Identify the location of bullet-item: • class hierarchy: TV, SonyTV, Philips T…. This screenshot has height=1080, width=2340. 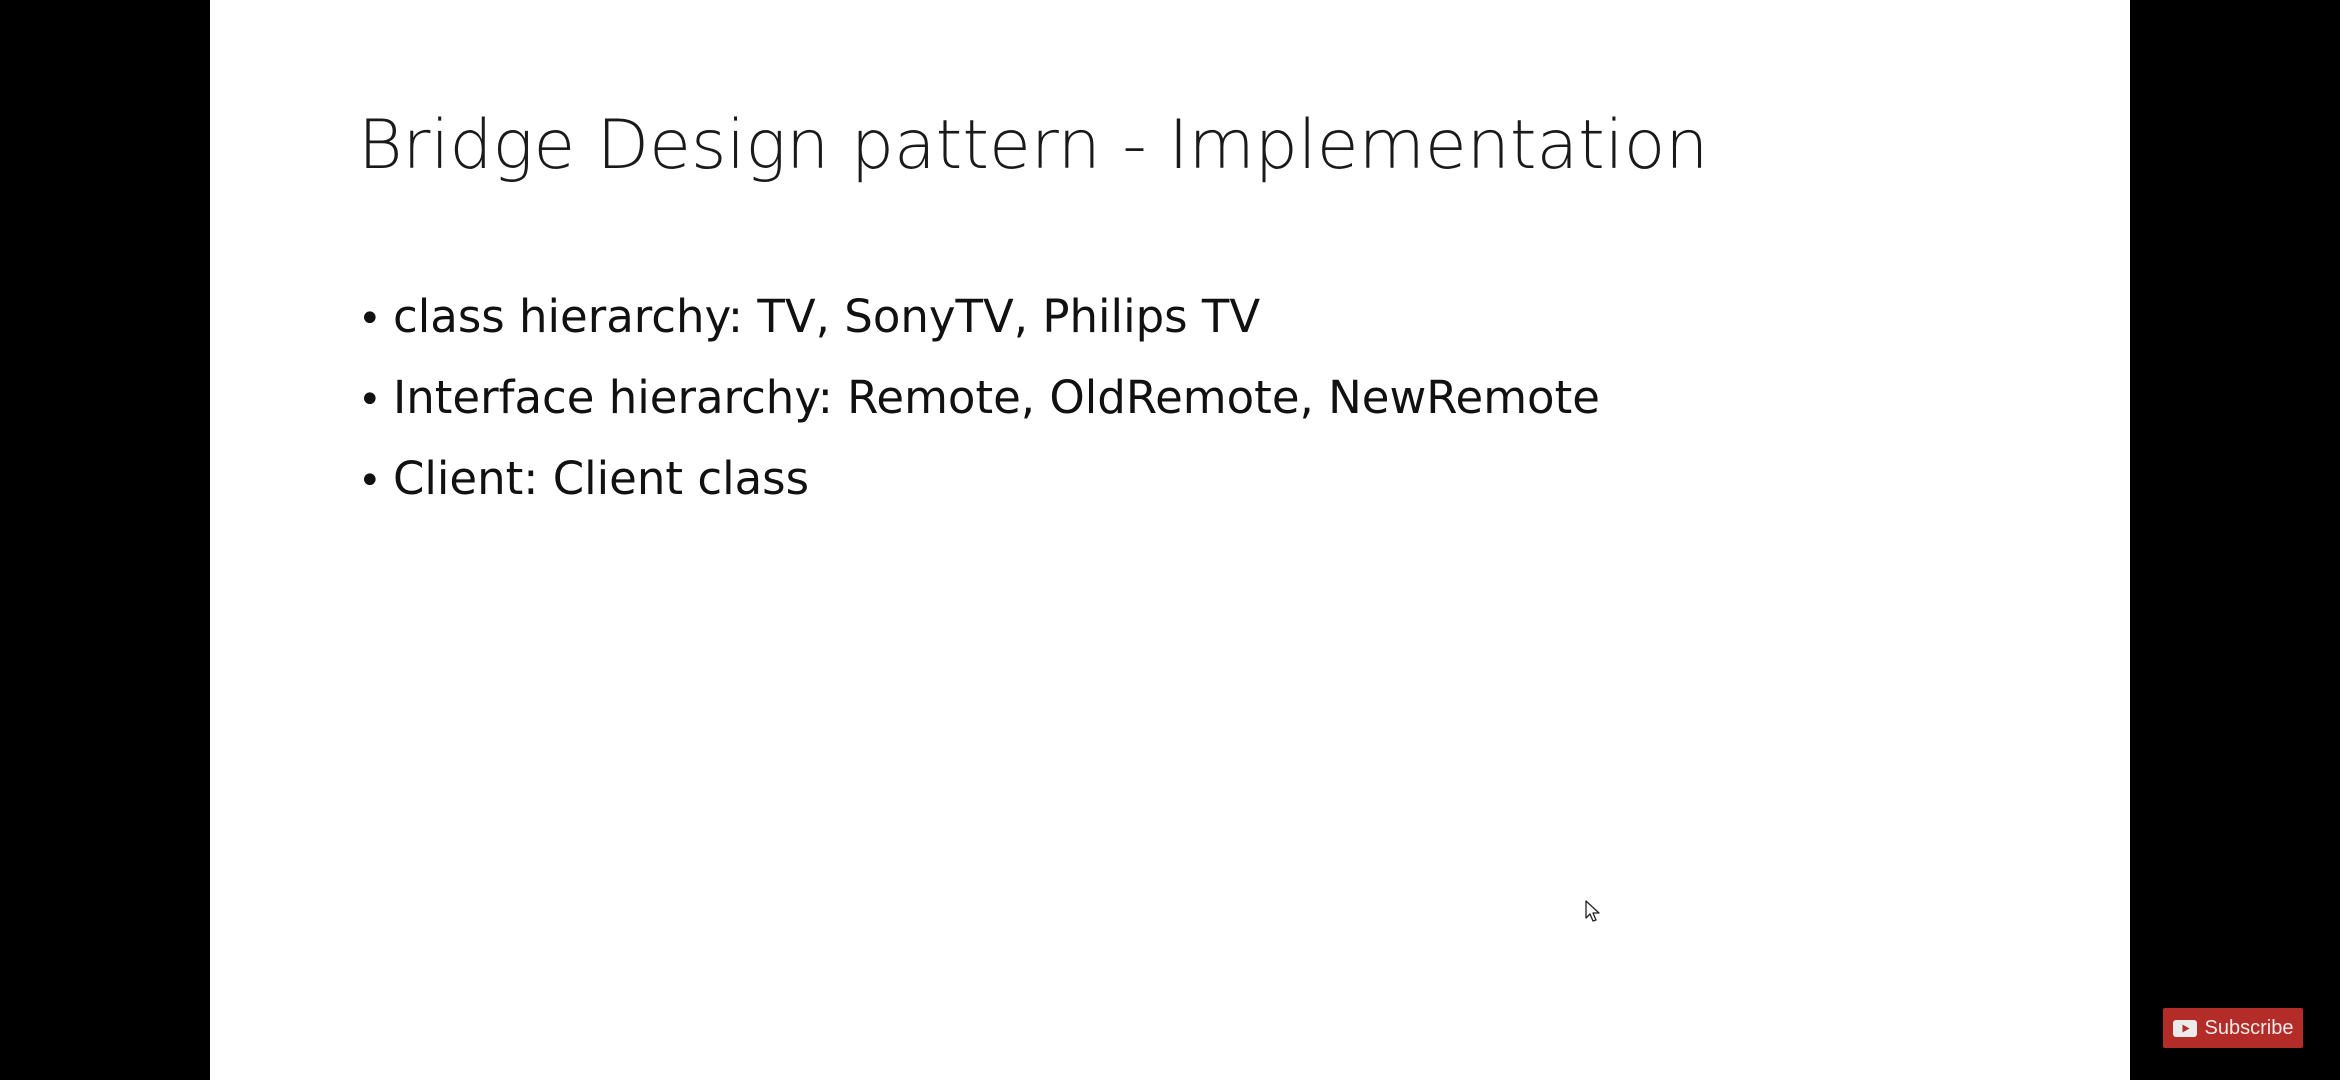
(979, 330).